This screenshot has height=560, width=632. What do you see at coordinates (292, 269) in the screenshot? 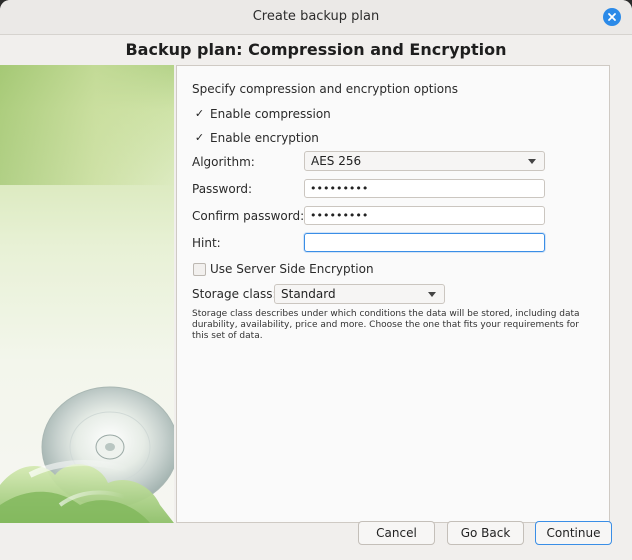
I see `server-side-encryption-label: Use Server Side Encryption` at bounding box center [292, 269].